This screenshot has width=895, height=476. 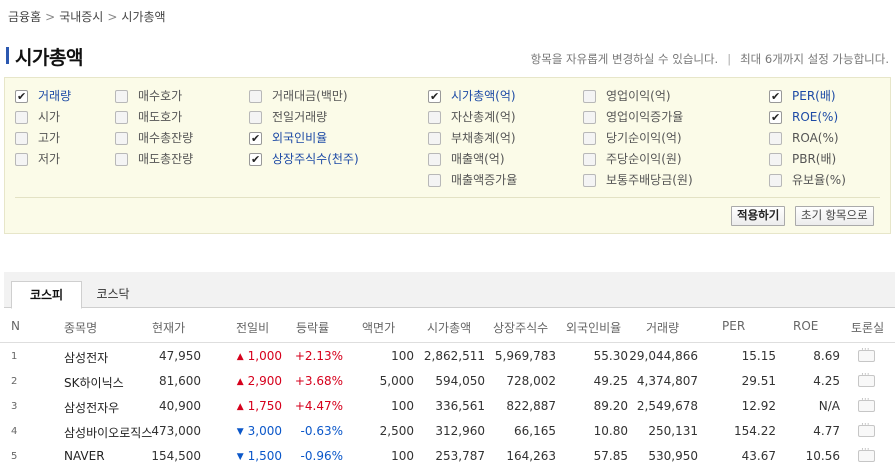 What do you see at coordinates (49, 159) in the screenshot?
I see `option-label: 저가` at bounding box center [49, 159].